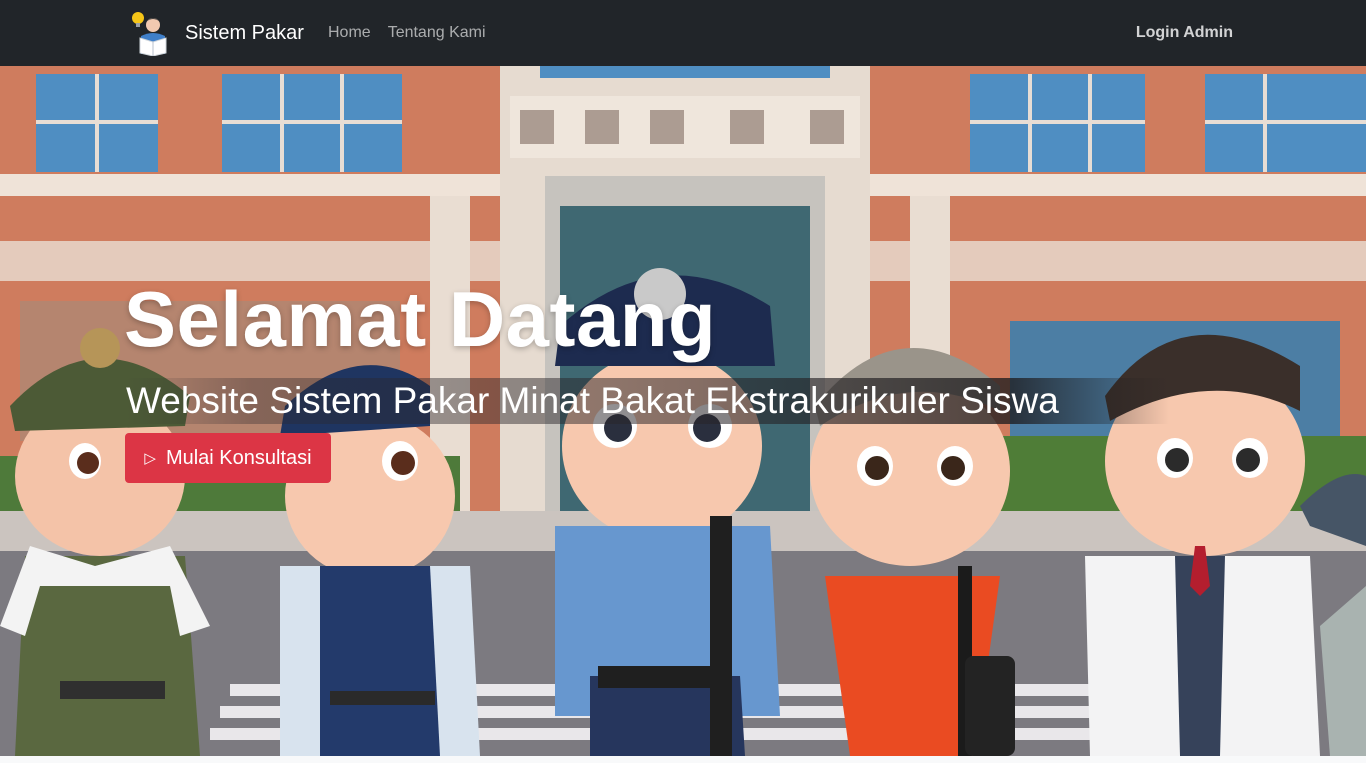 The image size is (1366, 763). Describe the element at coordinates (683, 759) in the screenshot. I see `page-bottom-strip` at that location.